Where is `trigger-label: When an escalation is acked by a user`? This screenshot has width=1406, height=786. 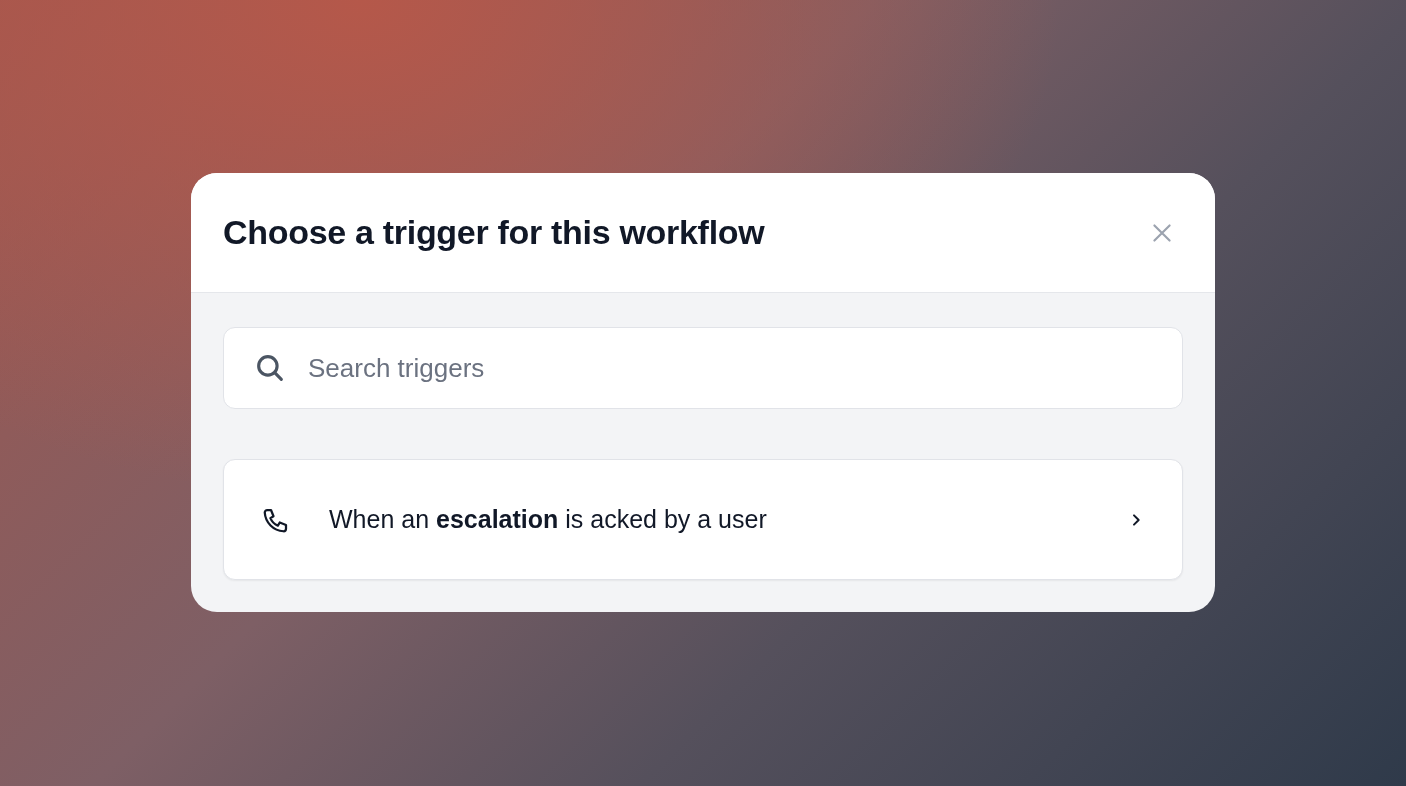
trigger-label: When an escalation is acked by a user is located at coordinates (548, 519).